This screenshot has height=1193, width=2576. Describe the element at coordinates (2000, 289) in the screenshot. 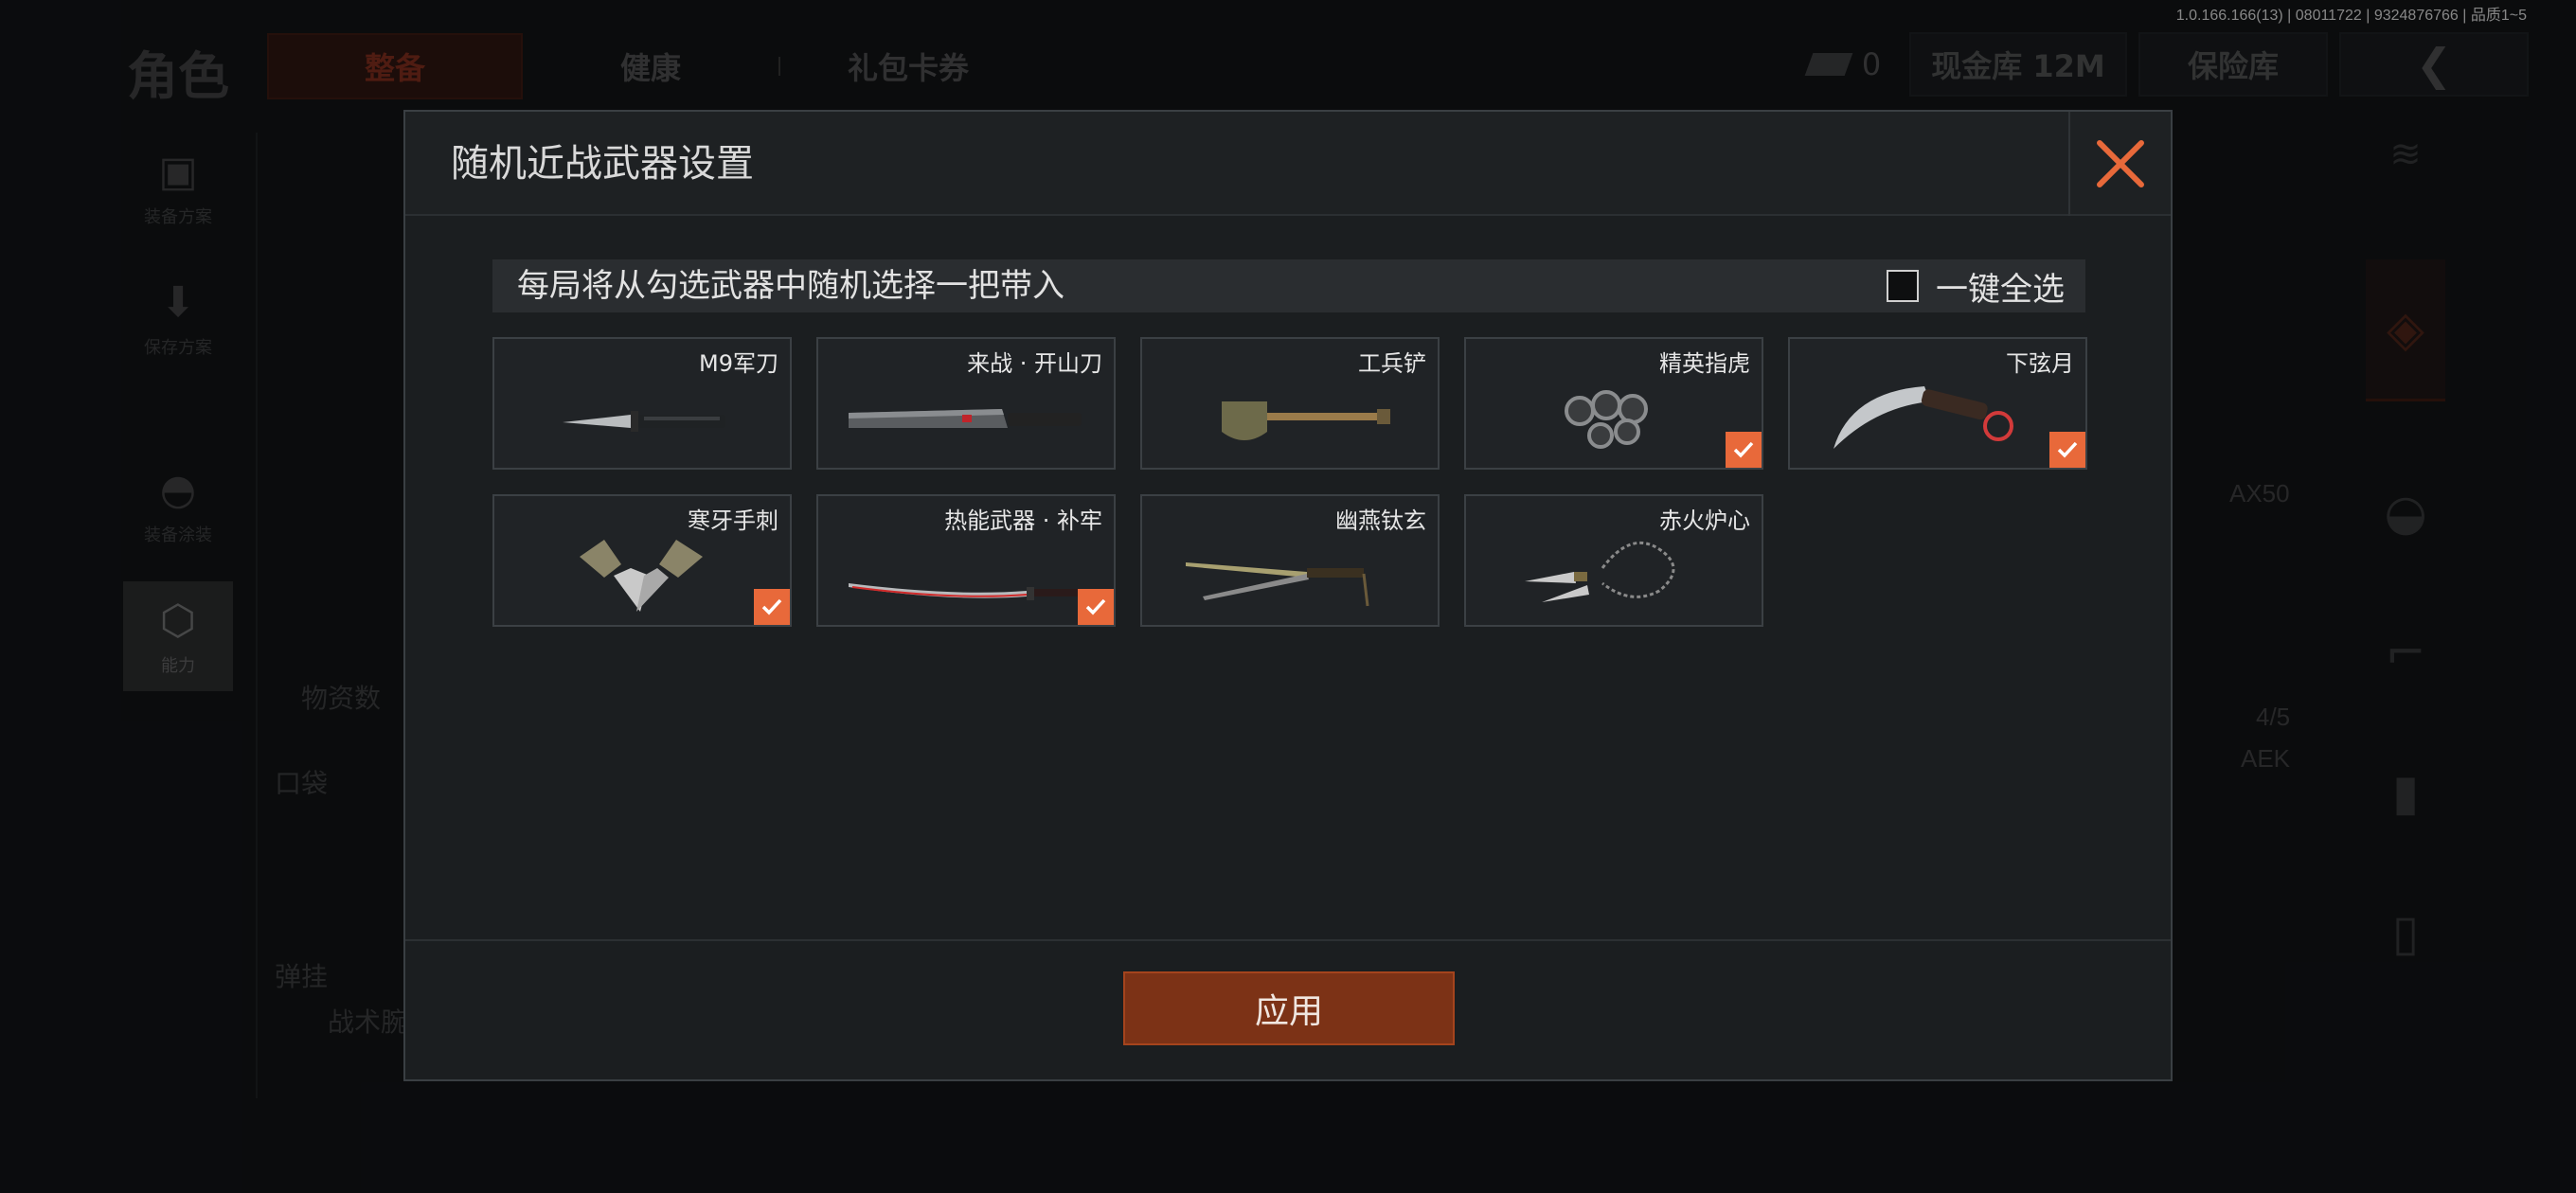

I see `select-all-label: 一键全选` at that location.